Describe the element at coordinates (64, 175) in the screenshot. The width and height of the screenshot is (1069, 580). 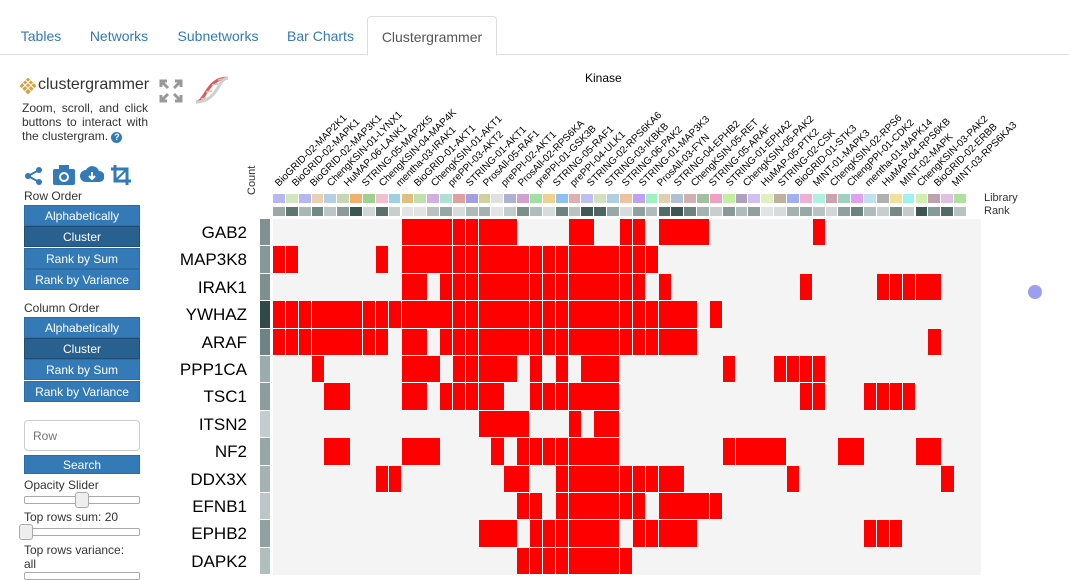
I see `camera-icon` at that location.